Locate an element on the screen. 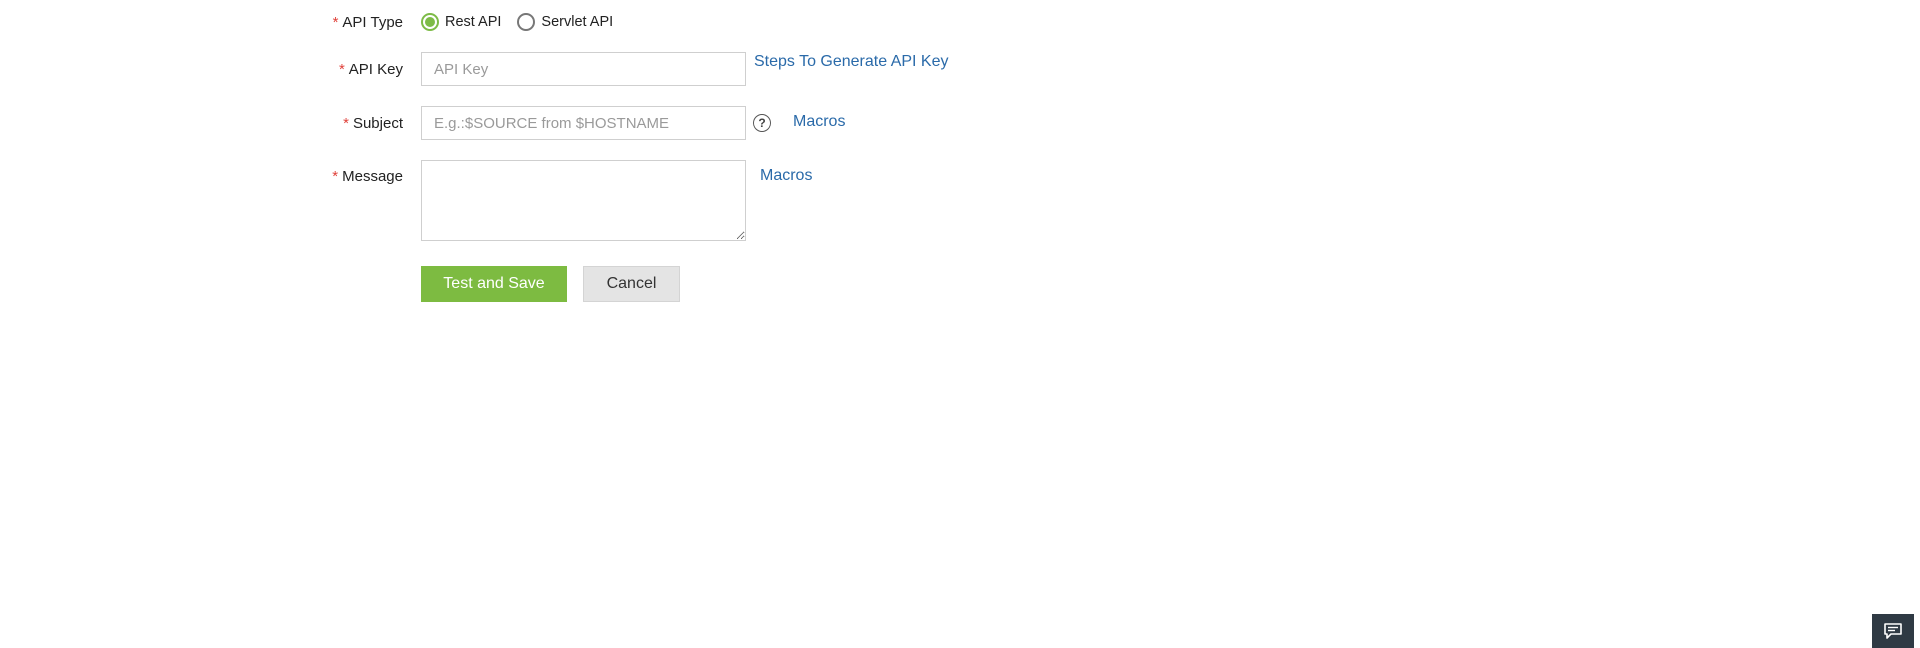  message-macros-link: Macros is located at coordinates (786, 176).